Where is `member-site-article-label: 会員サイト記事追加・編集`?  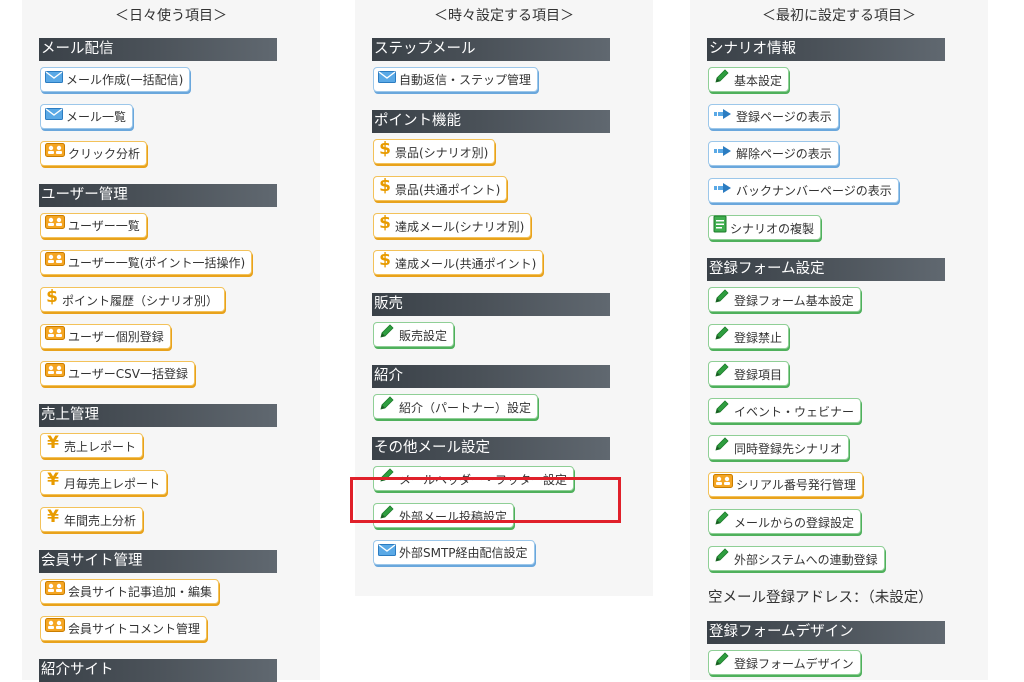
member-site-article-label: 会員サイト記事追加・編集 is located at coordinates (140, 592).